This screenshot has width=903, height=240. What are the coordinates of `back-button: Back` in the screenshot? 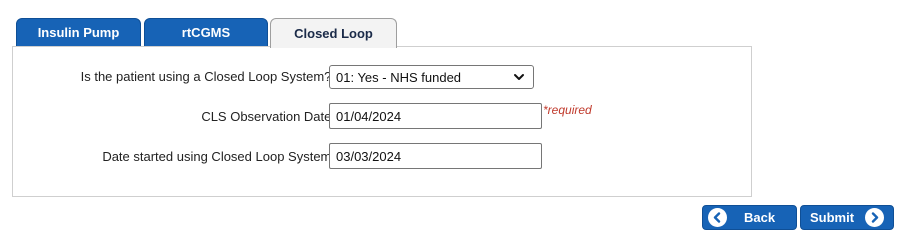 It's located at (749, 217).